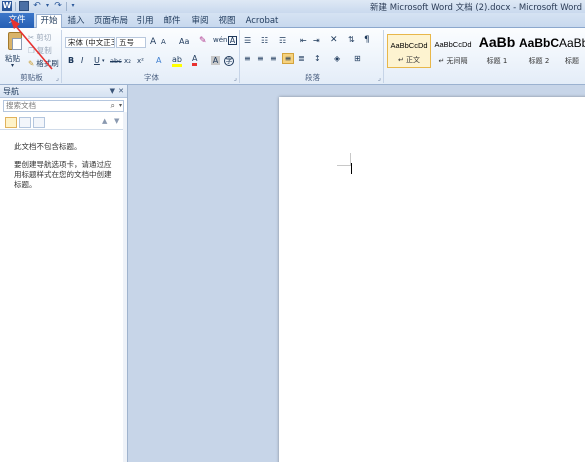 The width and height of the screenshot is (585, 462). I want to click on bullets-button: ☰, so click(247, 40).